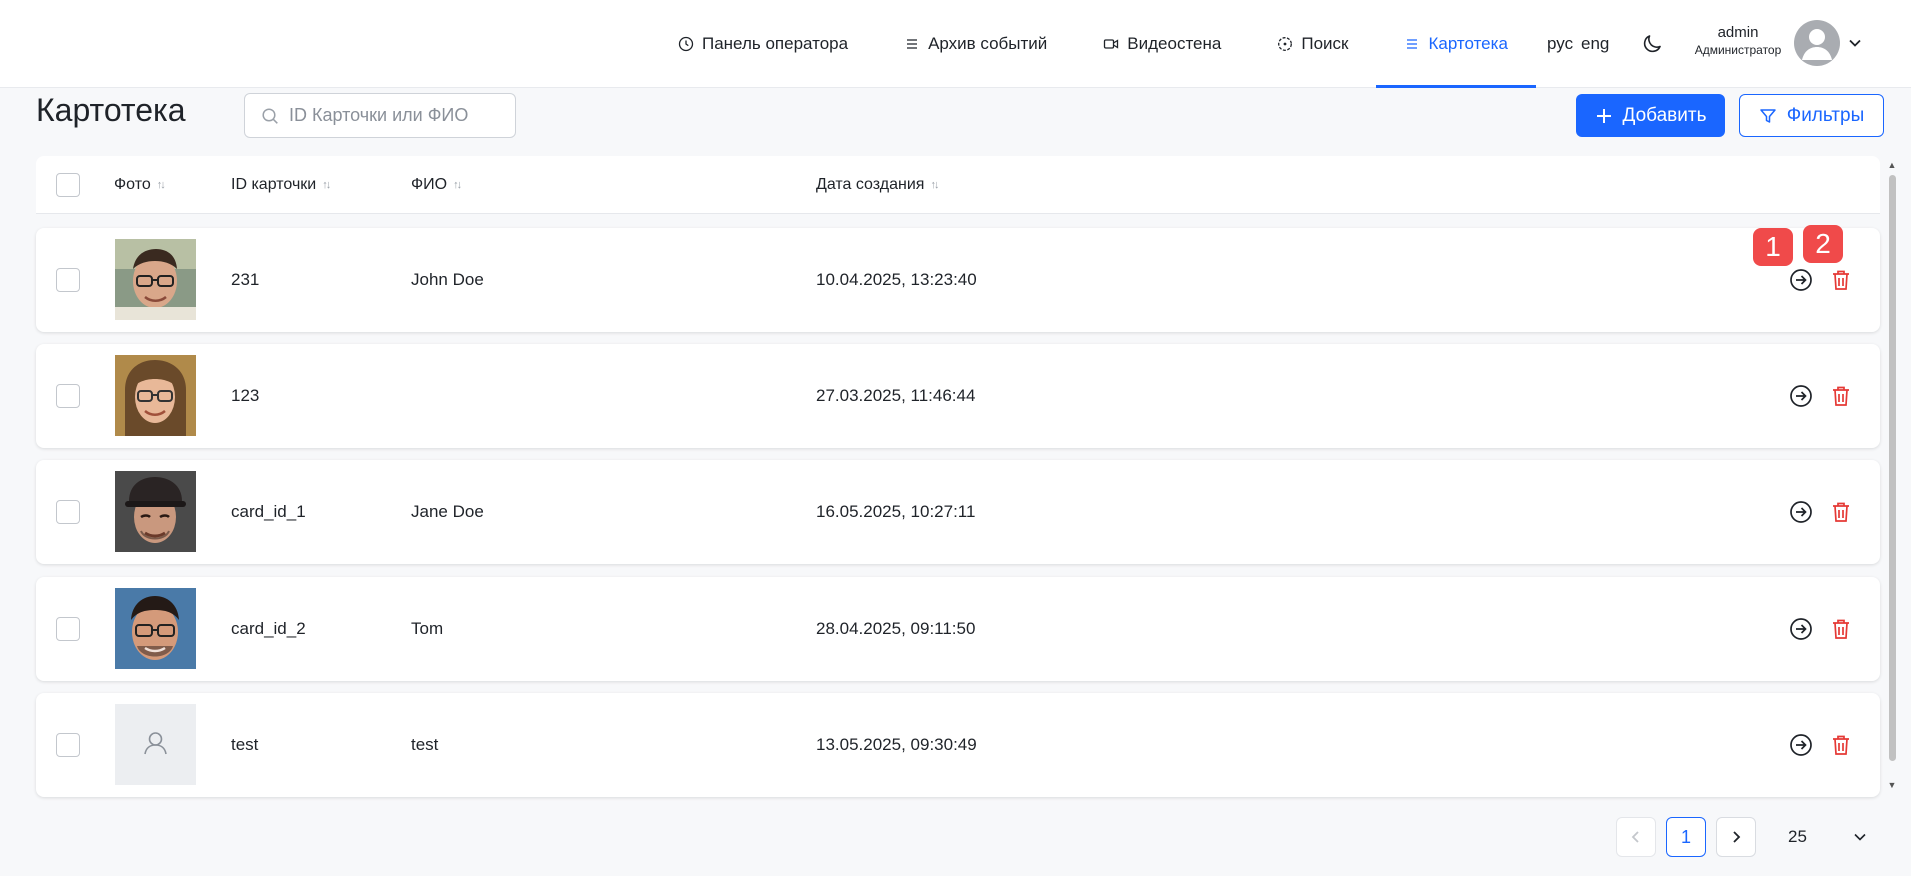  I want to click on nav-item-operator-panel: Панель оператора, so click(768, 44).